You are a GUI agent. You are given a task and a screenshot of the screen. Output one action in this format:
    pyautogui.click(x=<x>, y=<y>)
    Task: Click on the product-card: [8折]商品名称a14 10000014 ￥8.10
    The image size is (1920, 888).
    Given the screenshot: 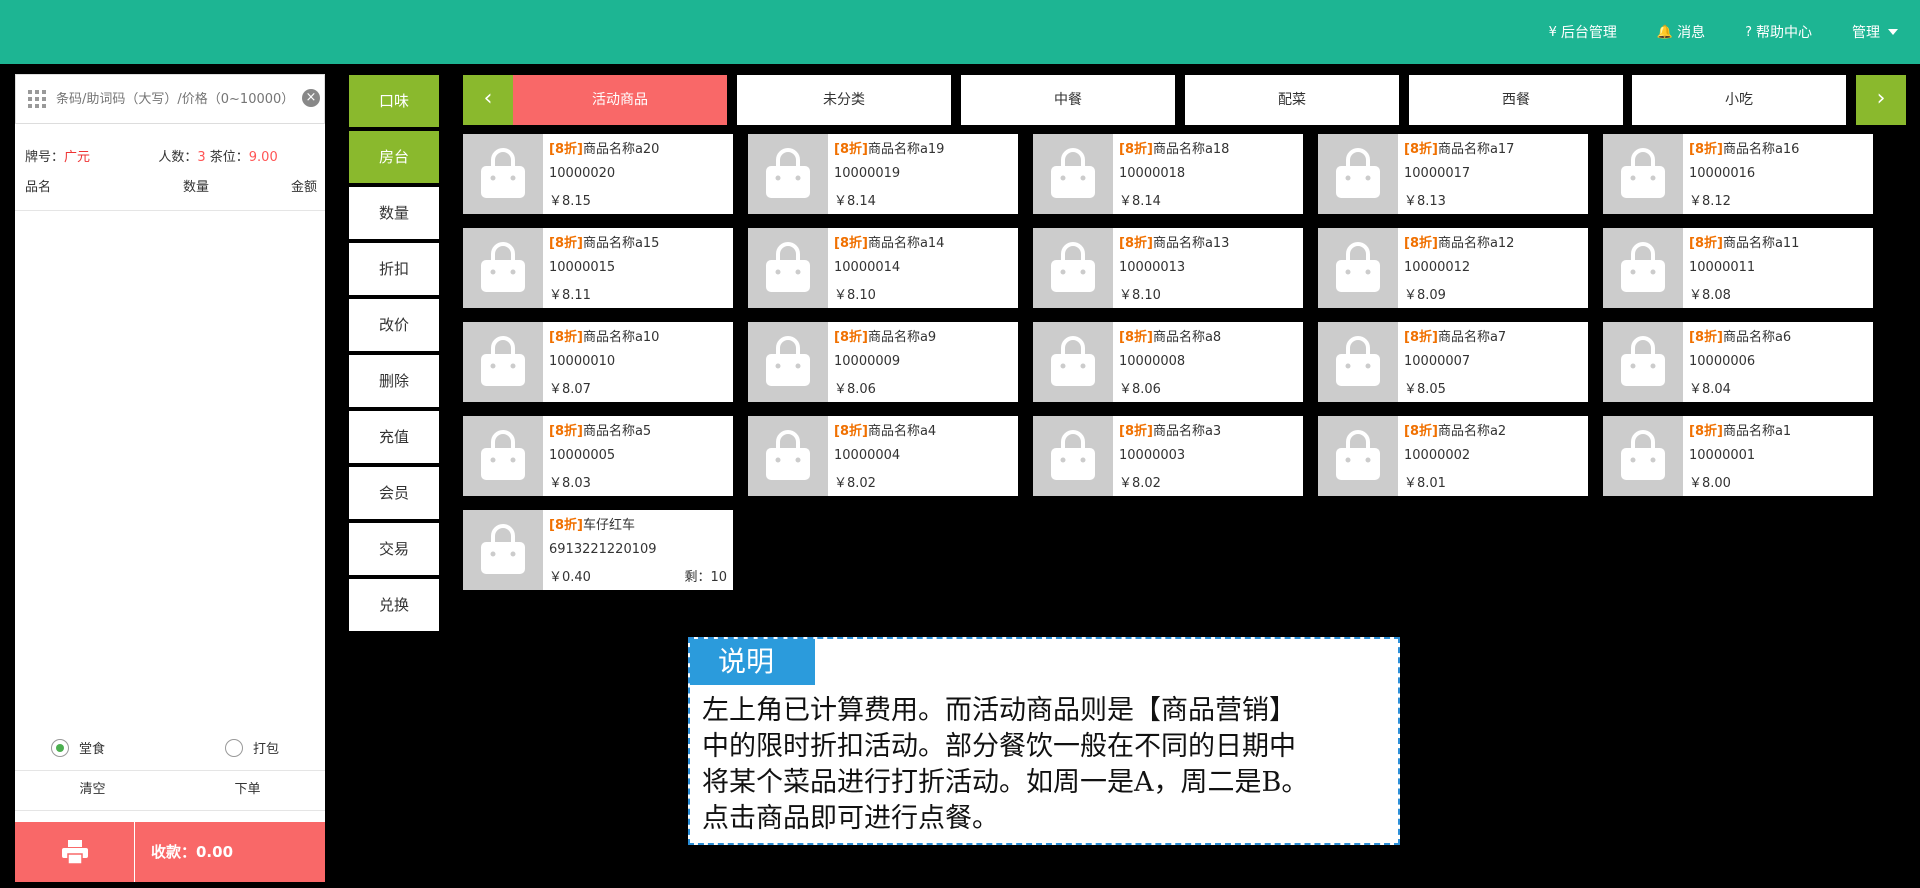 What is the action you would take?
    pyautogui.click(x=883, y=268)
    